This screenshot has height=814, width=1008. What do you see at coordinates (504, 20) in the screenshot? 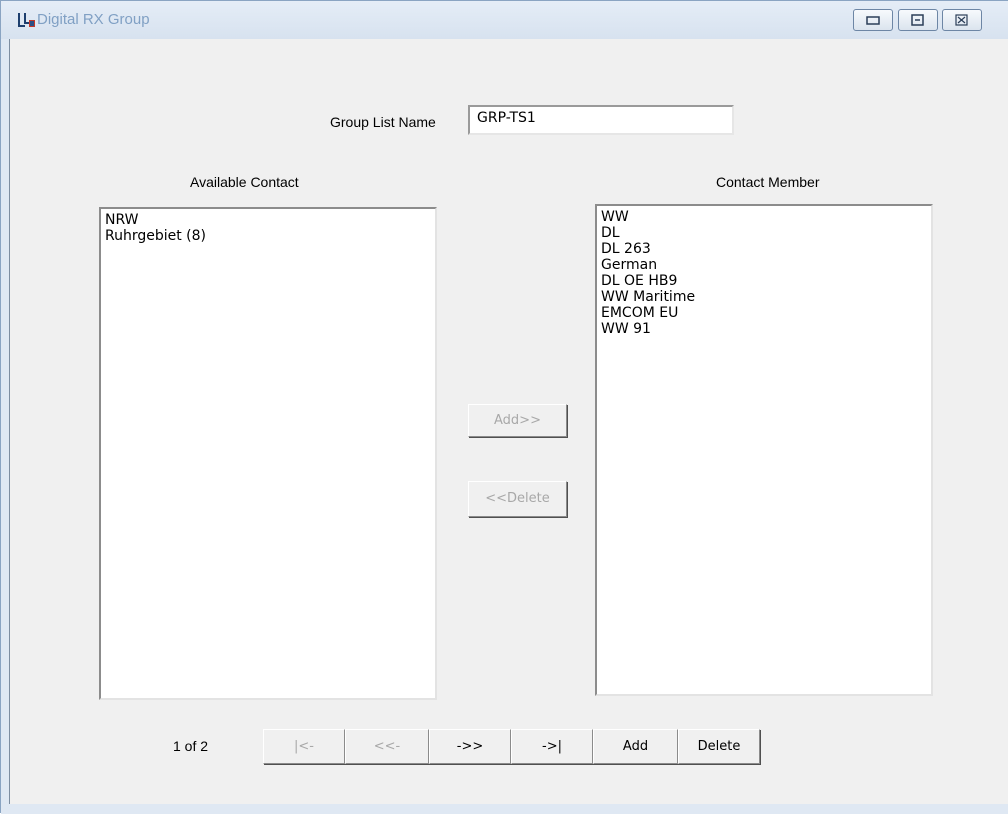
I see `title-bar: Digital RX Group` at bounding box center [504, 20].